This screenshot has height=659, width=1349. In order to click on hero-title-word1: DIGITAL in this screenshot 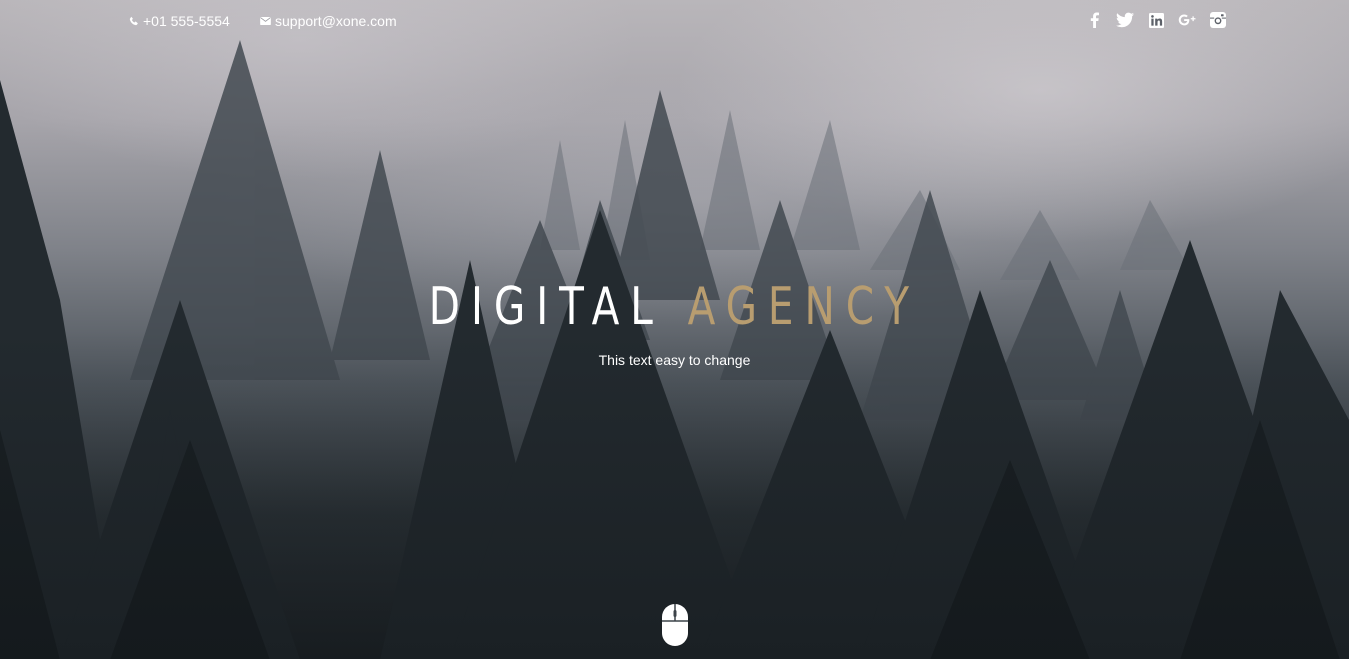, I will do `click(546, 307)`.